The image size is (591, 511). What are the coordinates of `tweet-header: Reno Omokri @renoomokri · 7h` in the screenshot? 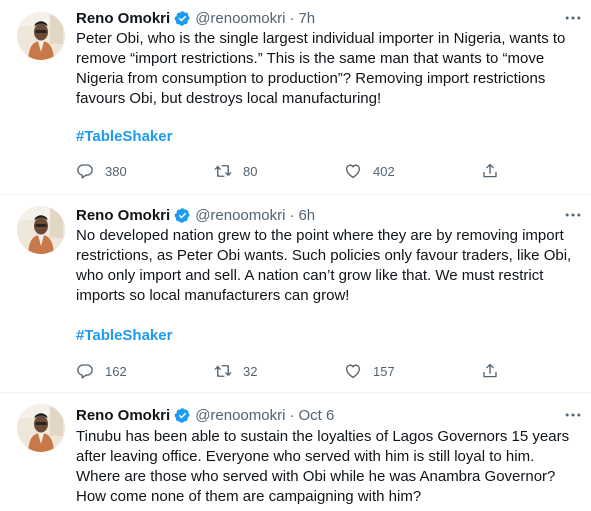 It's located at (325, 18).